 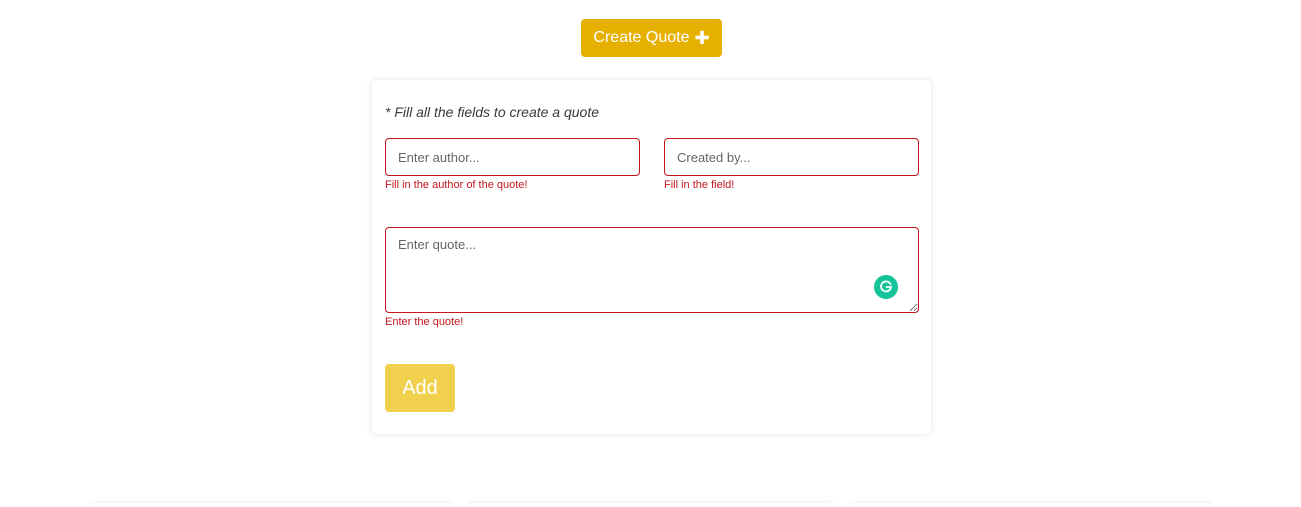 What do you see at coordinates (791, 157) in the screenshot?
I see `created-by-input` at bounding box center [791, 157].